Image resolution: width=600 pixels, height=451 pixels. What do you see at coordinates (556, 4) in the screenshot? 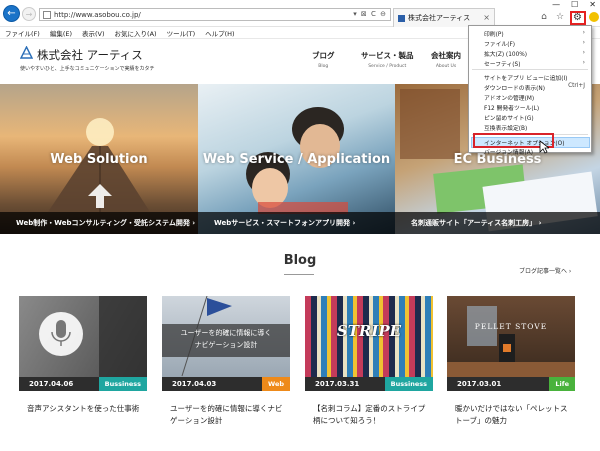
I see `minimize-button: —` at bounding box center [556, 4].